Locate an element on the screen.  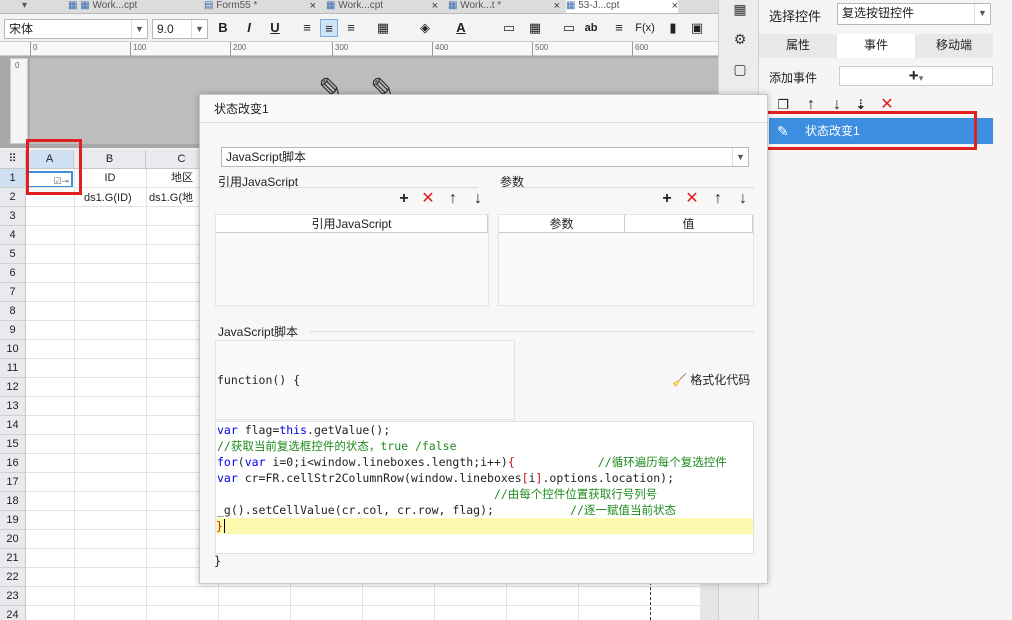
tab-mobile: 移动端 is located at coordinates (954, 46).